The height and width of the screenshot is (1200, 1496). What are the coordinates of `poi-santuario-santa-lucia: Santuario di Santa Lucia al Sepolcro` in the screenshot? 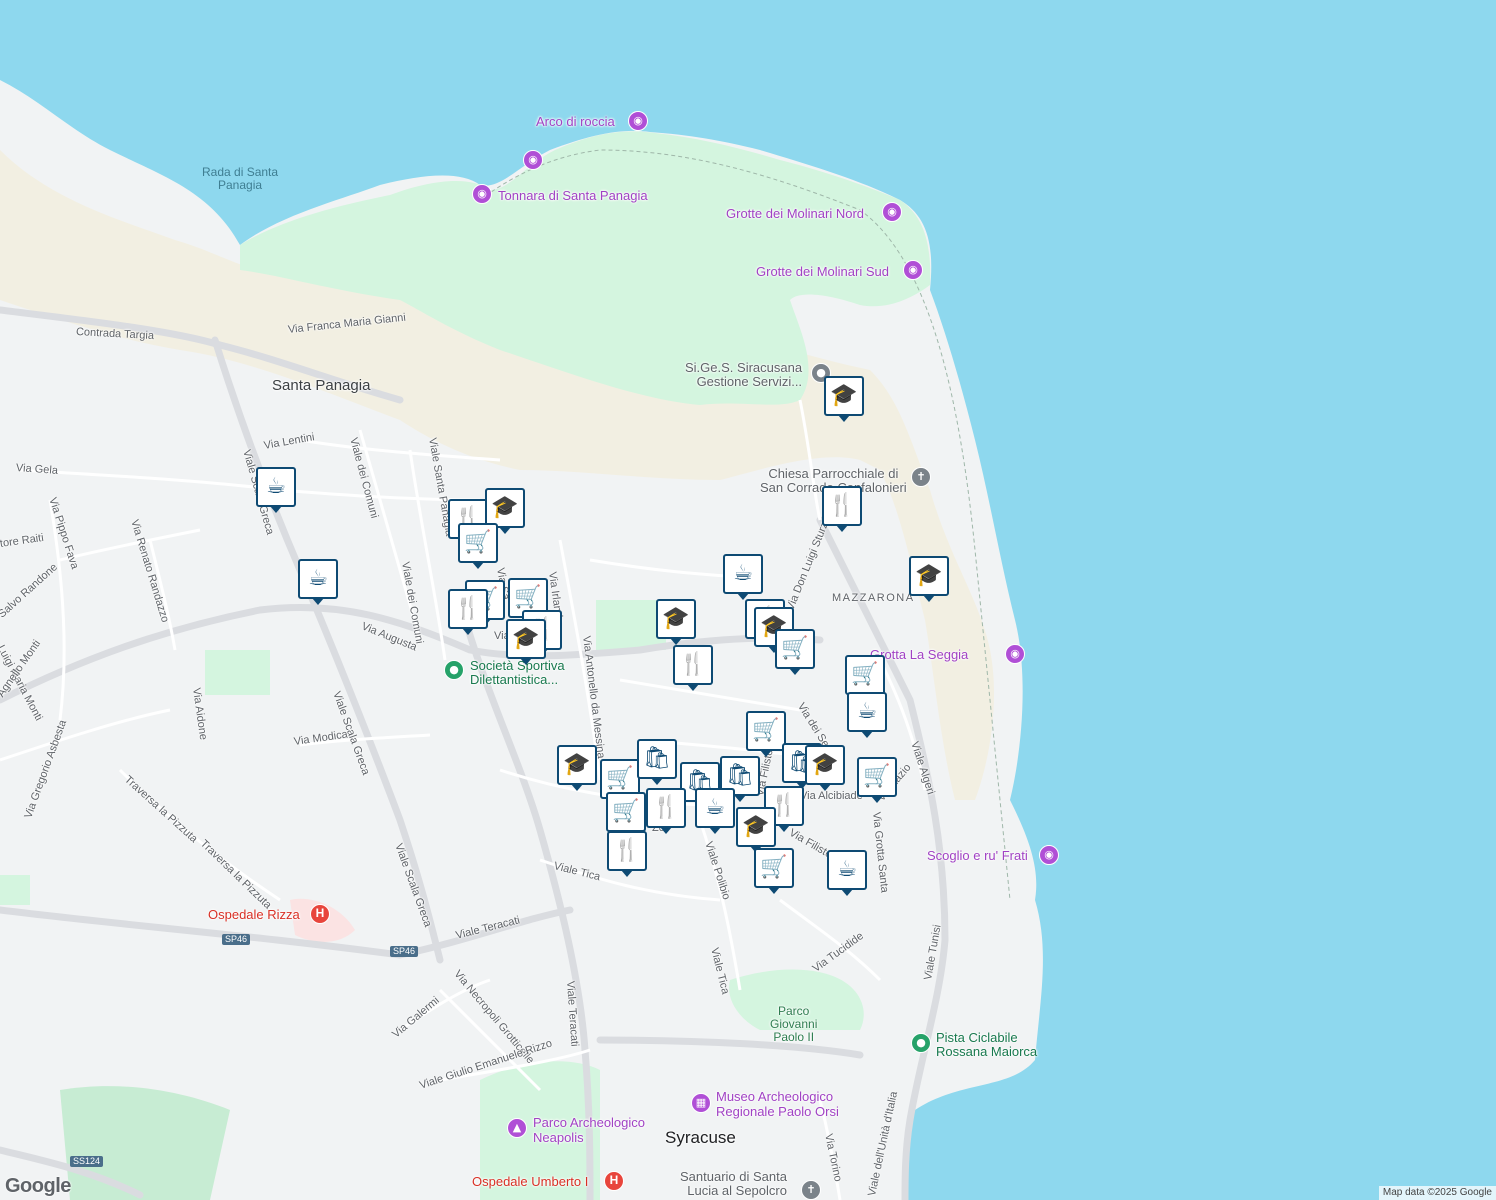 It's located at (733, 1184).